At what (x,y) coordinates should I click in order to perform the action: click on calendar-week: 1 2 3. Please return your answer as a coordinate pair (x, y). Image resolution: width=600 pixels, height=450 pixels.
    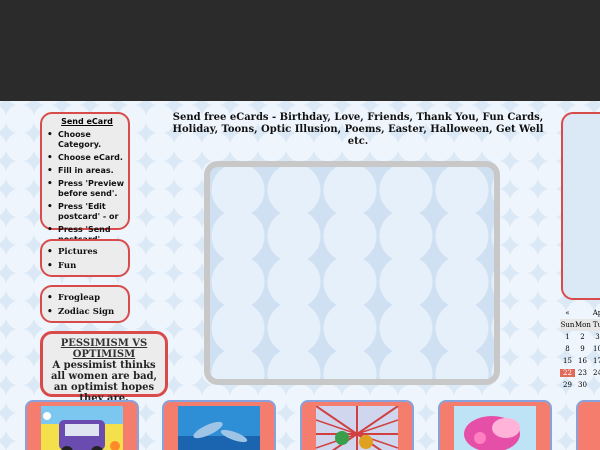
    Looking at the image, I should click on (580, 337).